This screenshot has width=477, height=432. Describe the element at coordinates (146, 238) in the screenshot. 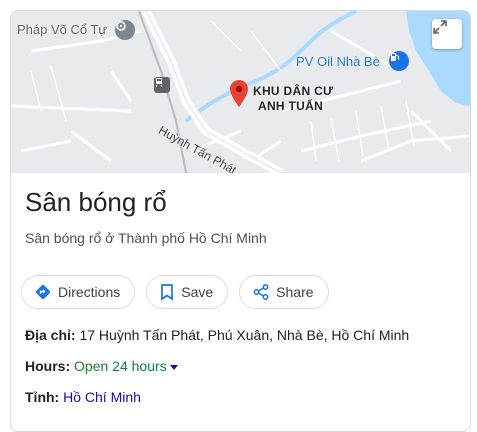

I see `place-subtitle: Sân bóng rổ ở Thành phố Hồ Chí Minh` at that location.